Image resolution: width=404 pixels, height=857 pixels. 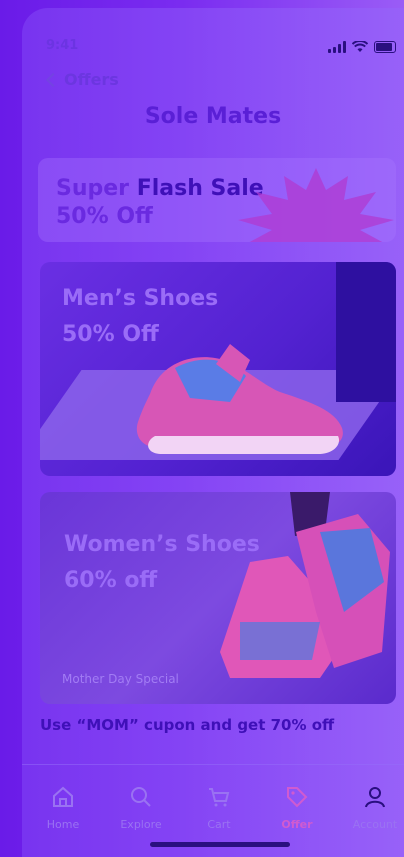 I want to click on wifi-icon, so click(x=360, y=46).